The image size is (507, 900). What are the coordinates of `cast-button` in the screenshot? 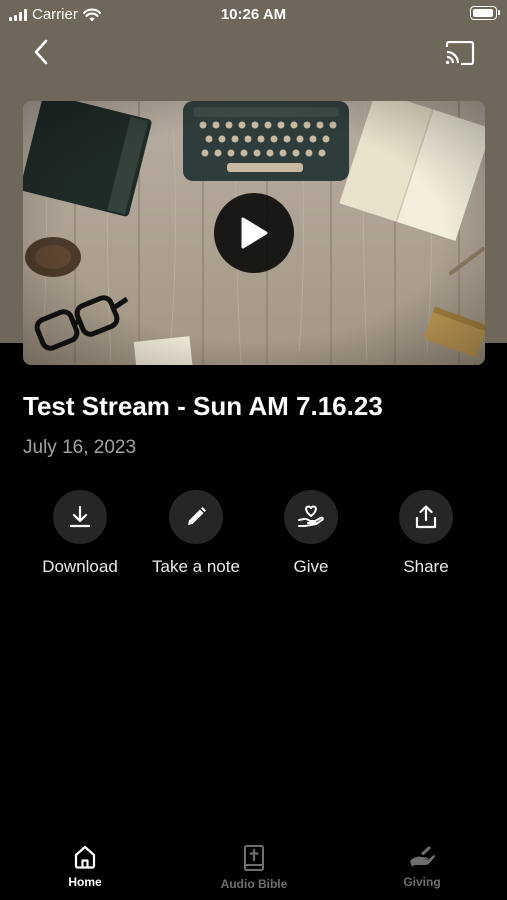 It's located at (460, 53).